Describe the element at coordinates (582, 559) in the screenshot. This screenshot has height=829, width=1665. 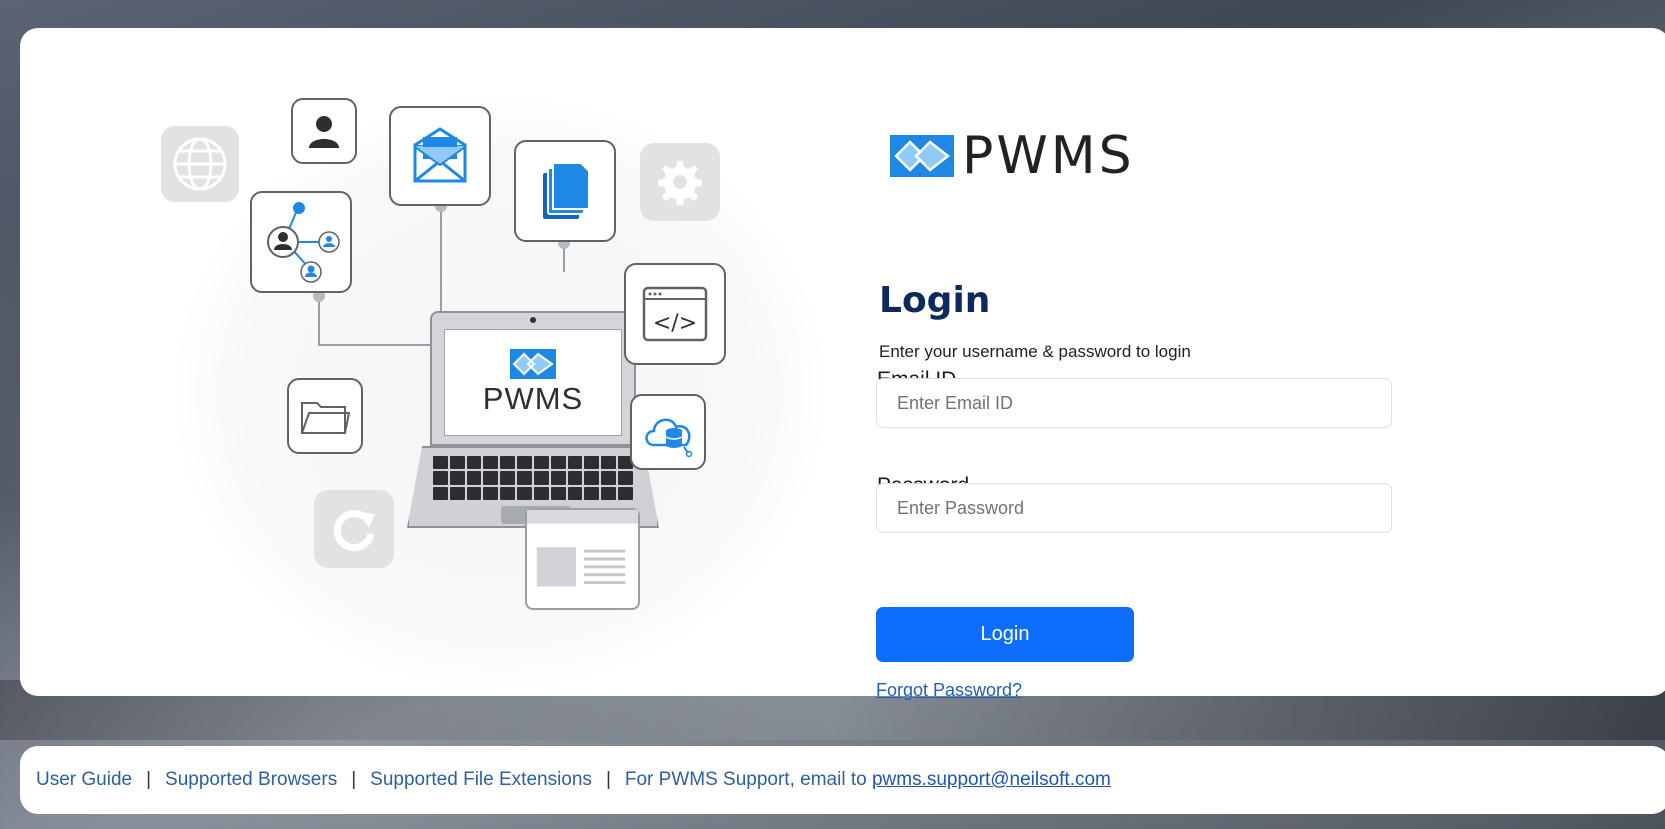
I see `webpage-icon` at that location.